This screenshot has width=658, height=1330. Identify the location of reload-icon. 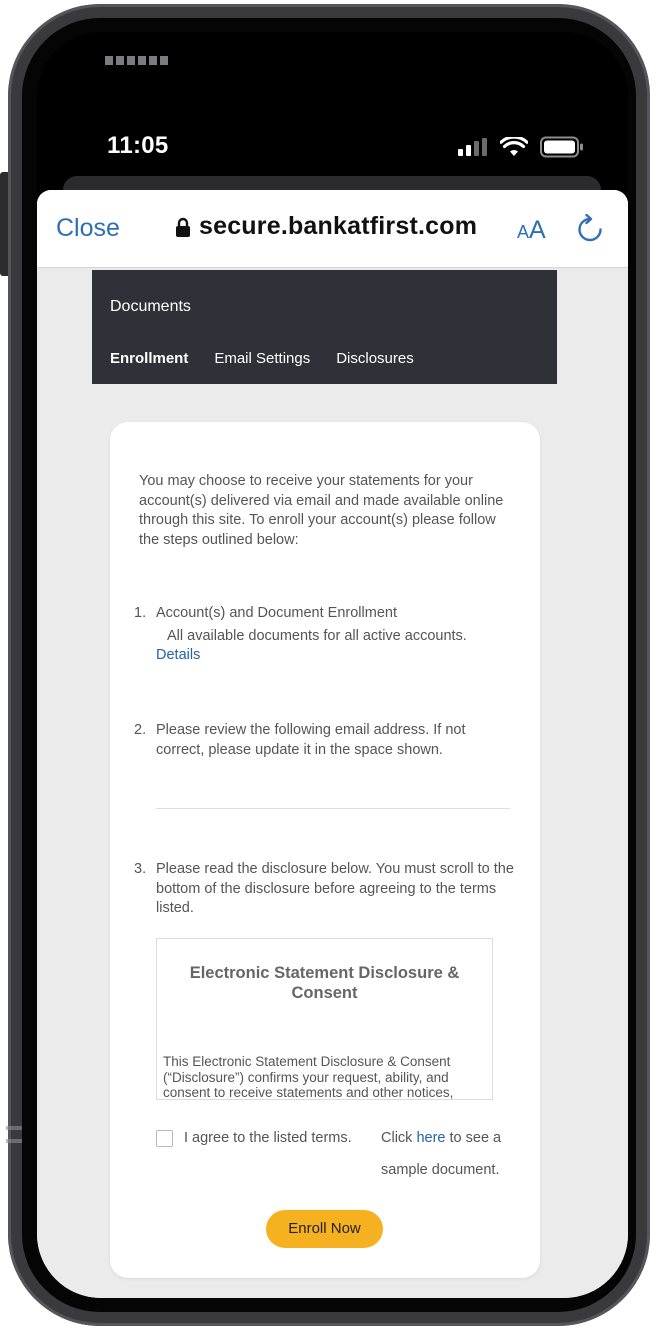
(590, 227).